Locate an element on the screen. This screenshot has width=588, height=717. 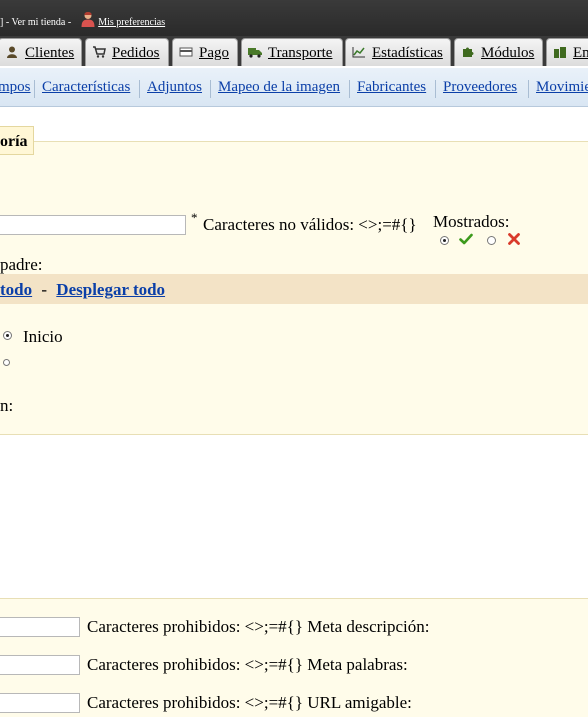
displayed-label: Mostrados: is located at coordinates (471, 221).